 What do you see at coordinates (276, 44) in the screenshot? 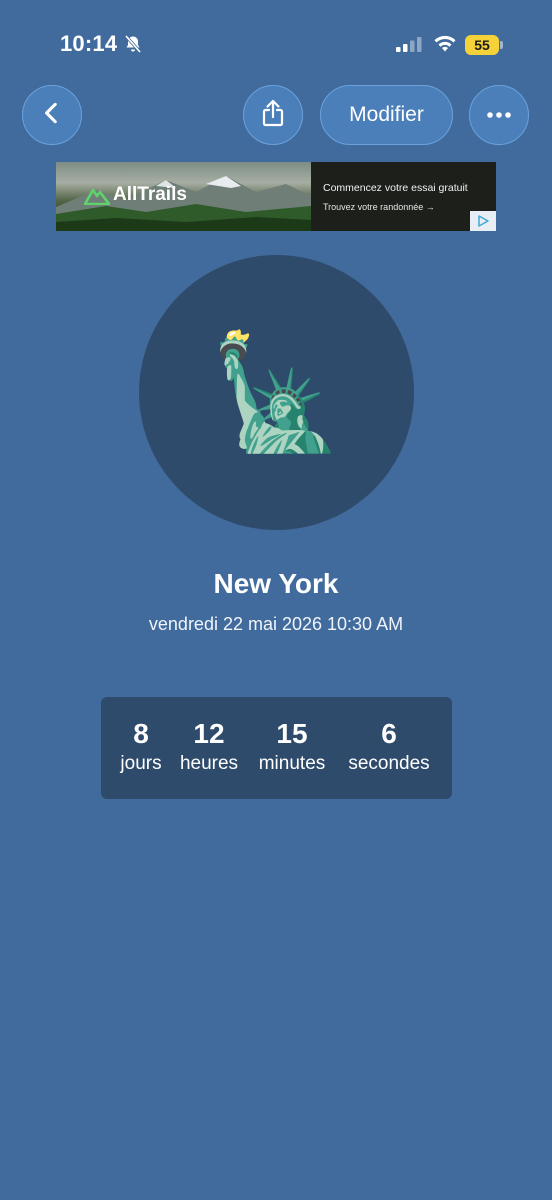
I see `status-bar: 10:14 55` at bounding box center [276, 44].